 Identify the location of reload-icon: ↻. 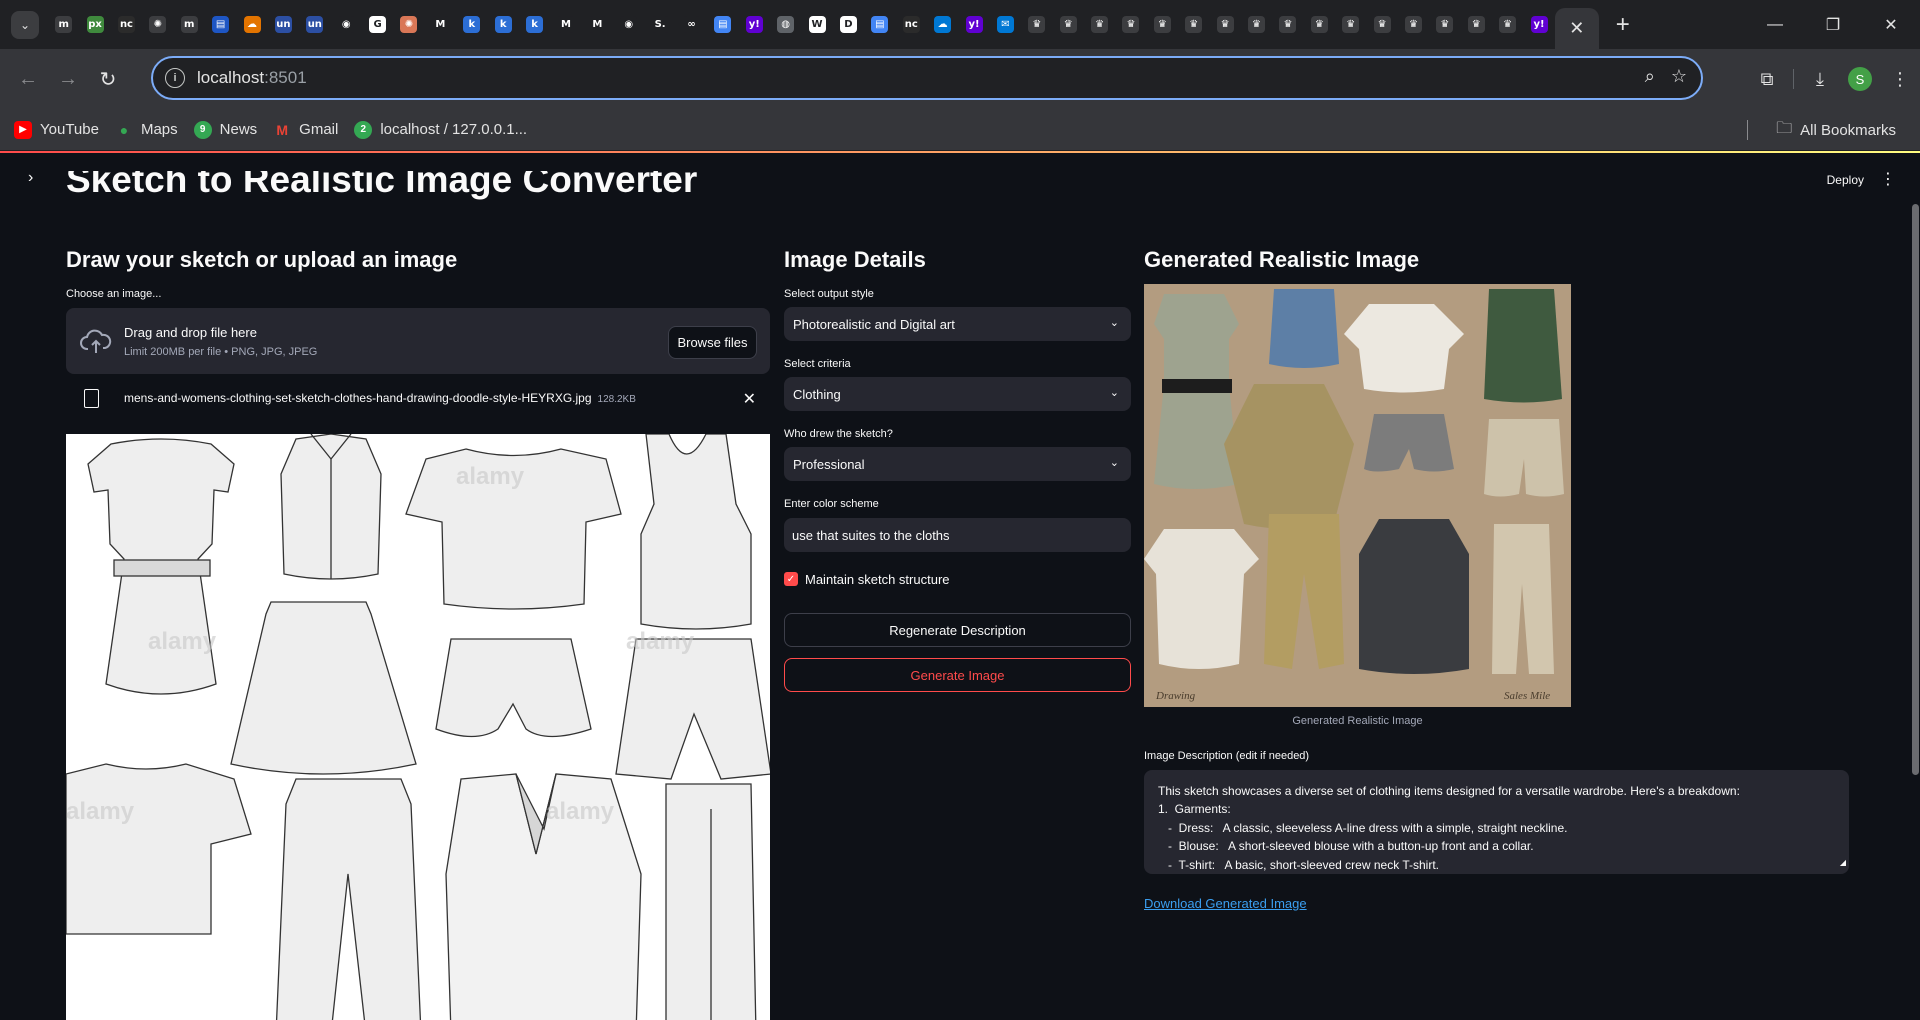
(108, 79).